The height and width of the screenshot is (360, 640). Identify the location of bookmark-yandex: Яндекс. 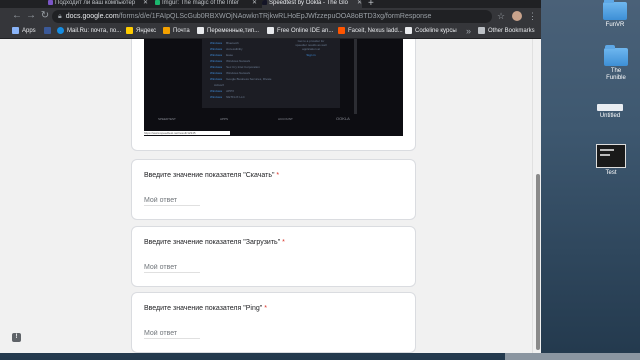
(141, 31).